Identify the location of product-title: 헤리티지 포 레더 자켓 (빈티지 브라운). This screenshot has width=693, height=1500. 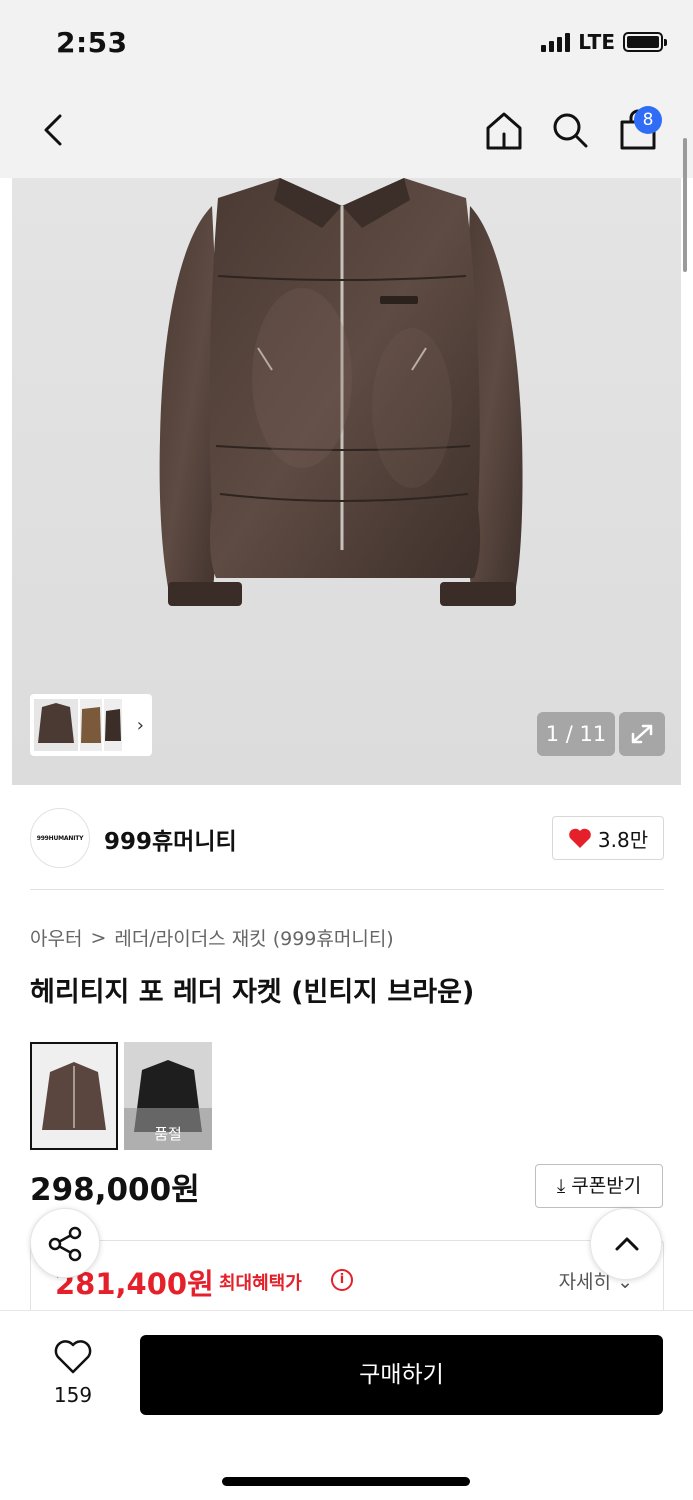
(252, 992).